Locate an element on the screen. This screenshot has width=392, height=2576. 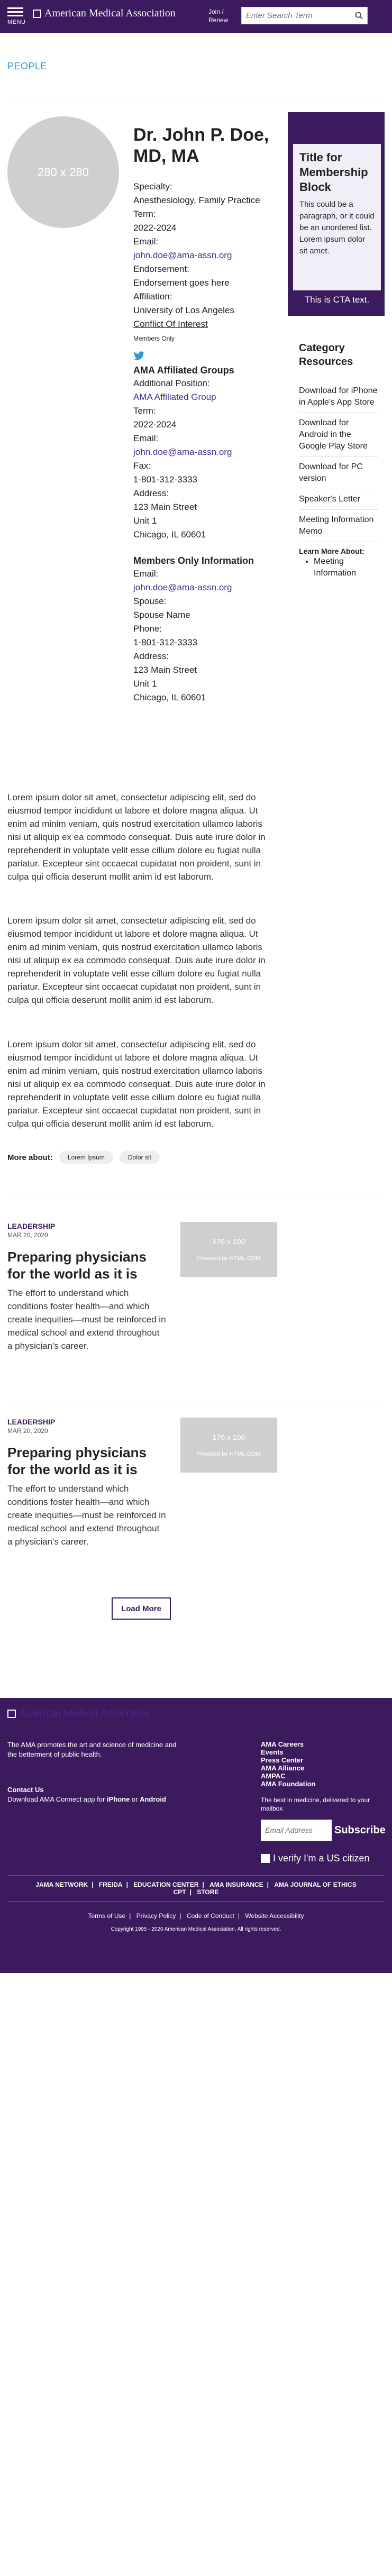
breadcrumb-people: PEOPLE is located at coordinates (27, 66).